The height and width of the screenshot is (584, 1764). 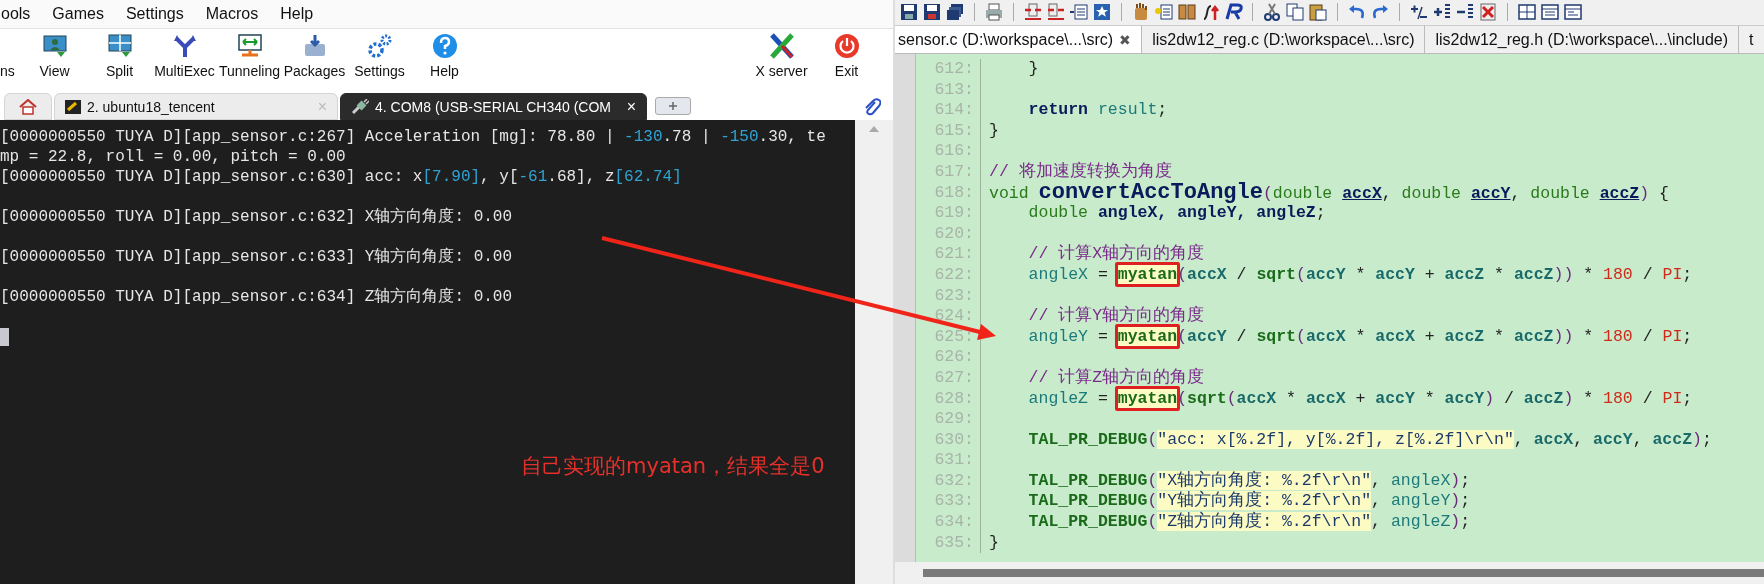 I want to click on terminal-line: [0000000550 TUYA D][app_sensor.c:630] acc: x[7.90], y[-61.68], z[62.74], so click(x=341, y=177).